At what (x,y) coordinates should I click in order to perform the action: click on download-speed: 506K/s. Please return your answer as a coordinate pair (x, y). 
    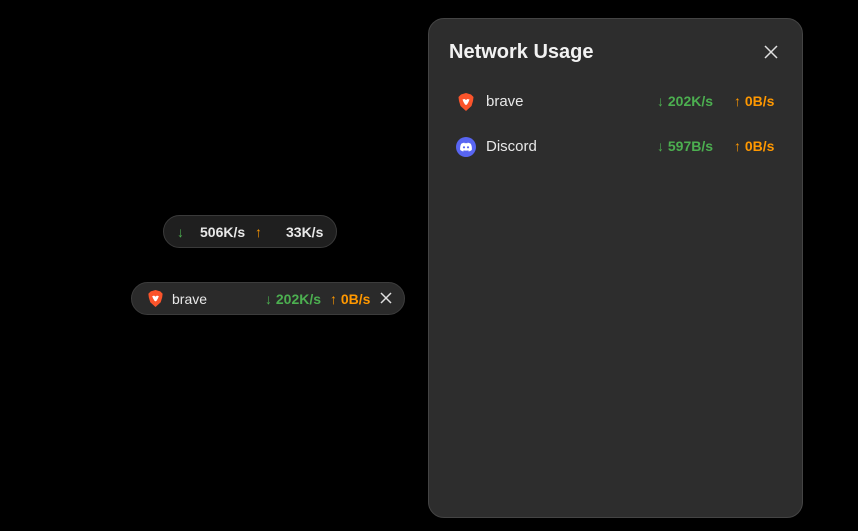
    Looking at the image, I should click on (223, 231).